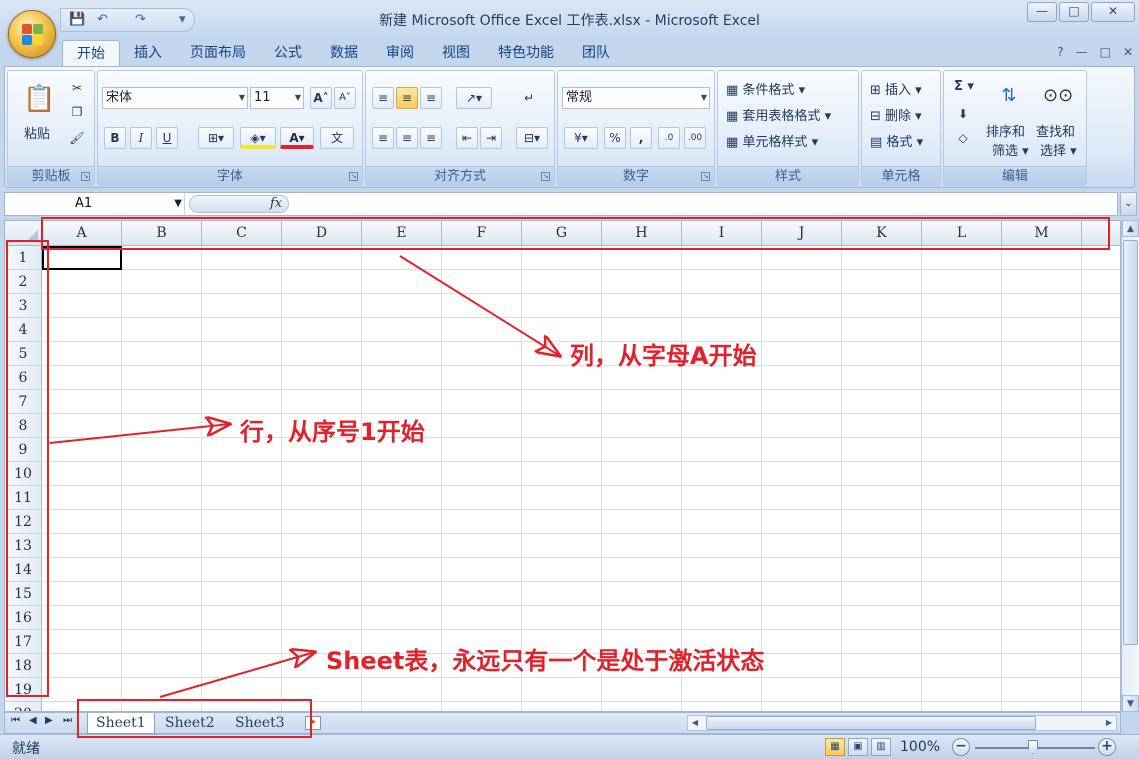  Describe the element at coordinates (460, 175) in the screenshot. I see `alignment-label: 对齐方式` at that location.